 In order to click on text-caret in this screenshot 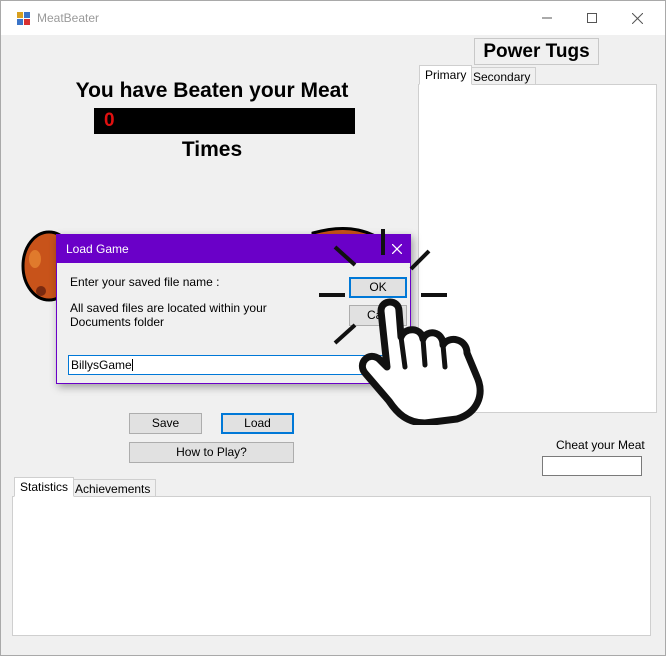, I will do `click(132, 365)`.